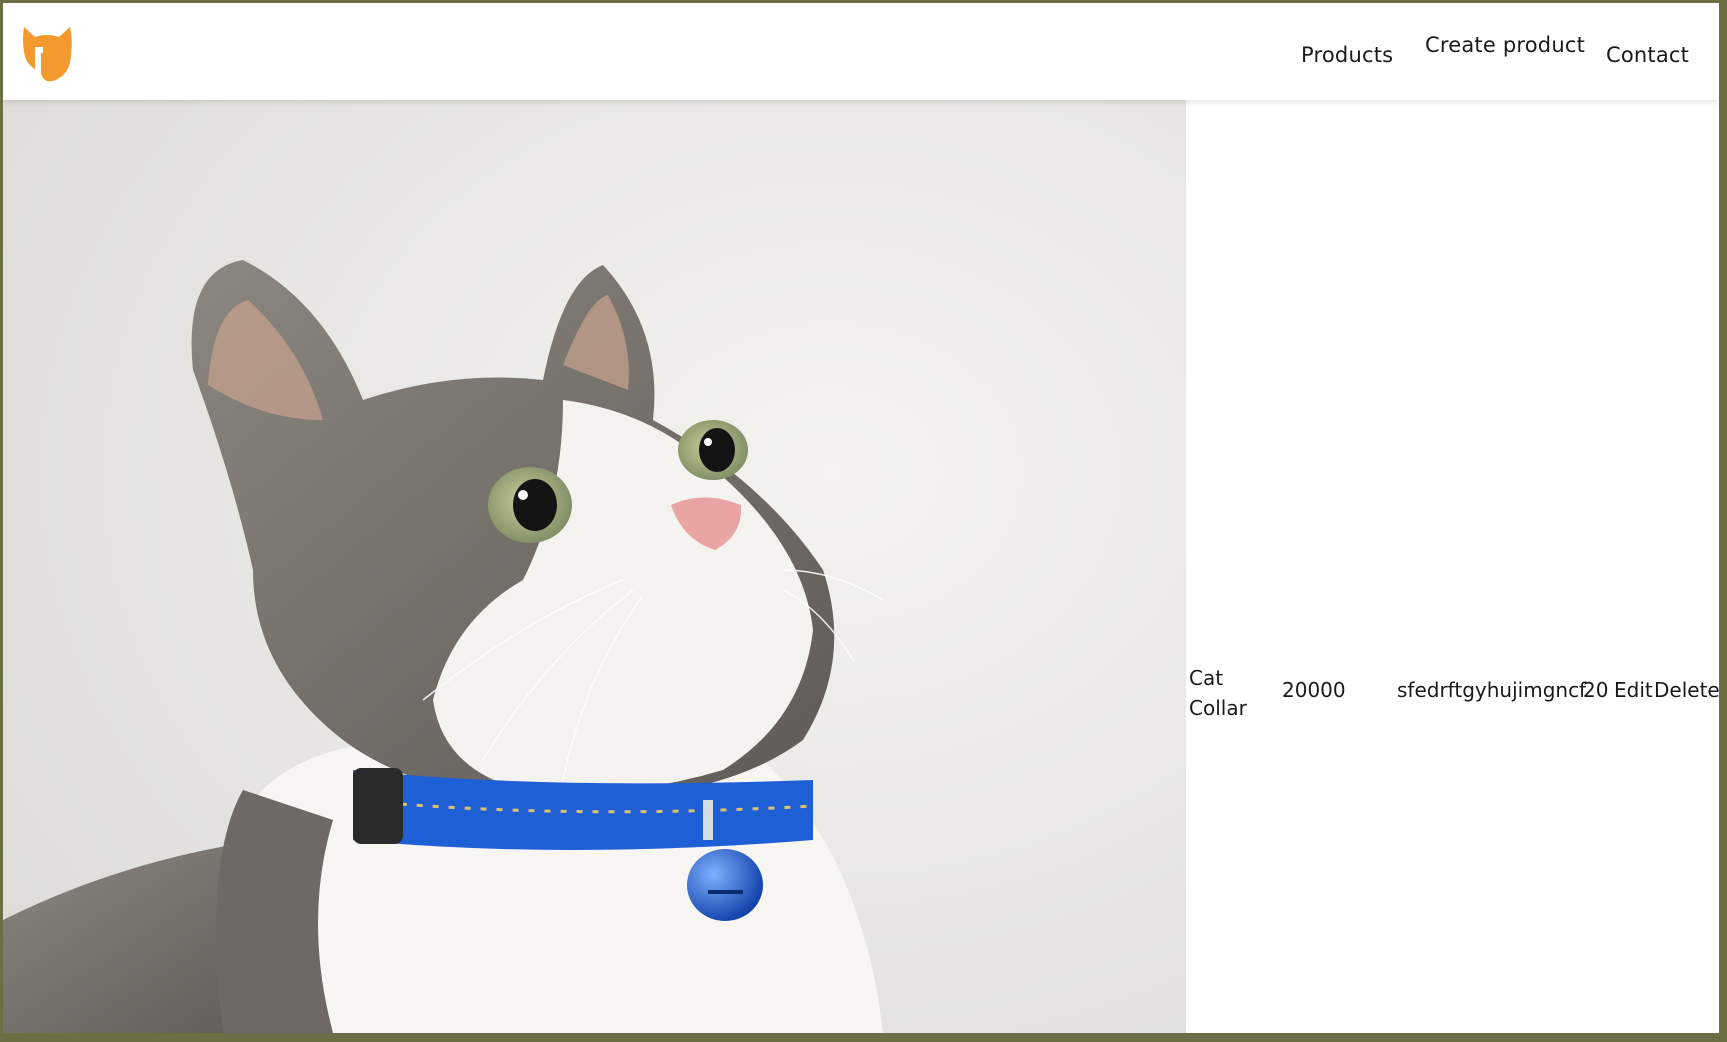 The width and height of the screenshot is (1727, 1042). What do you see at coordinates (1492, 690) in the screenshot?
I see `product-description: sfedrftgyhujimgncf` at bounding box center [1492, 690].